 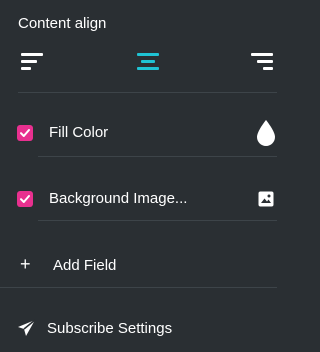 What do you see at coordinates (266, 201) in the screenshot?
I see `image-icon` at bounding box center [266, 201].